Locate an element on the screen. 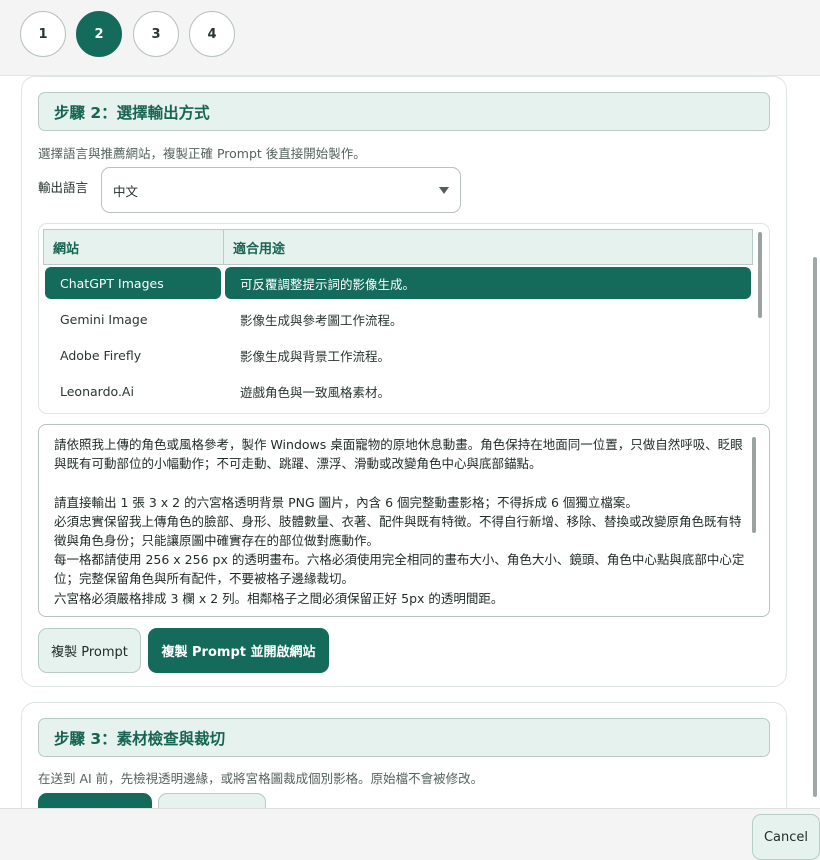 This screenshot has height=860, width=820. copy-prompt-open-site-button: 複製 Prompt 並開啟網站 is located at coordinates (238, 650).